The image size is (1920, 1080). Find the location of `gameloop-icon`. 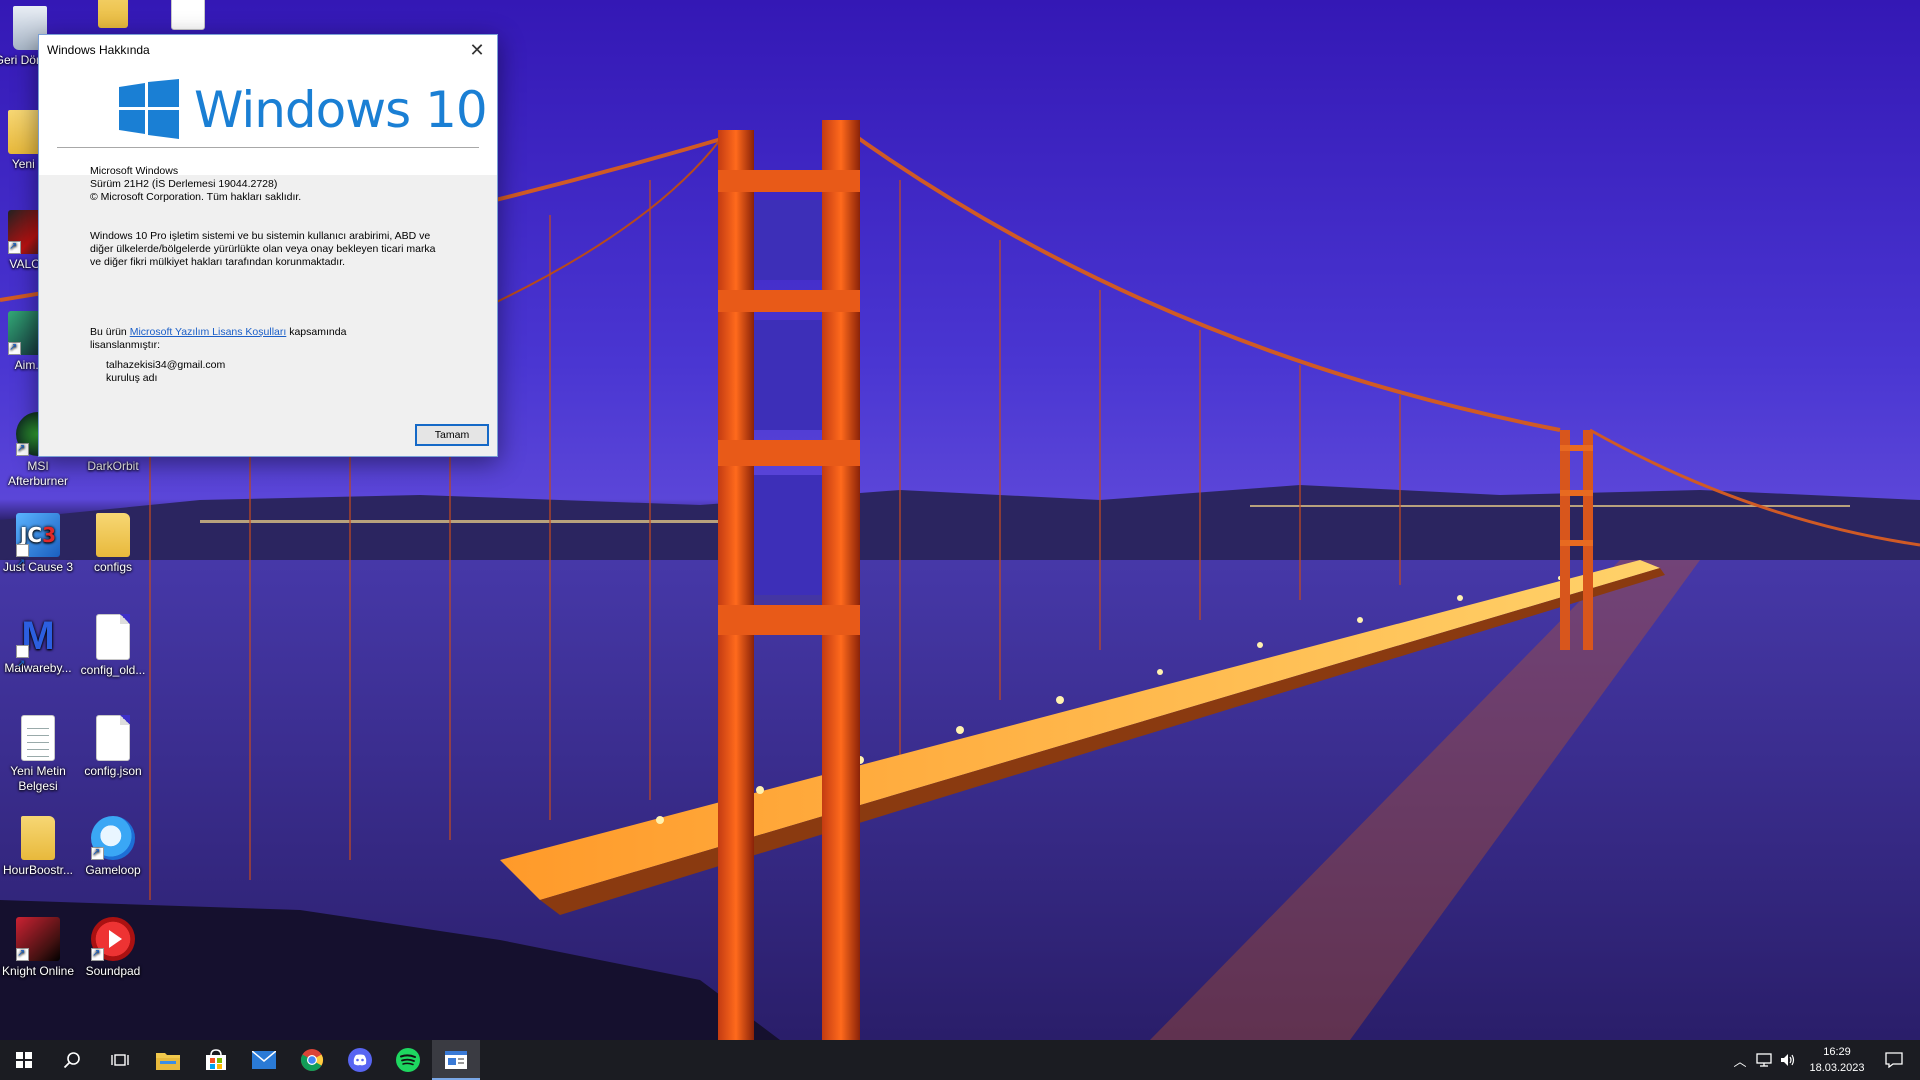

gameloop-icon is located at coordinates (113, 838).